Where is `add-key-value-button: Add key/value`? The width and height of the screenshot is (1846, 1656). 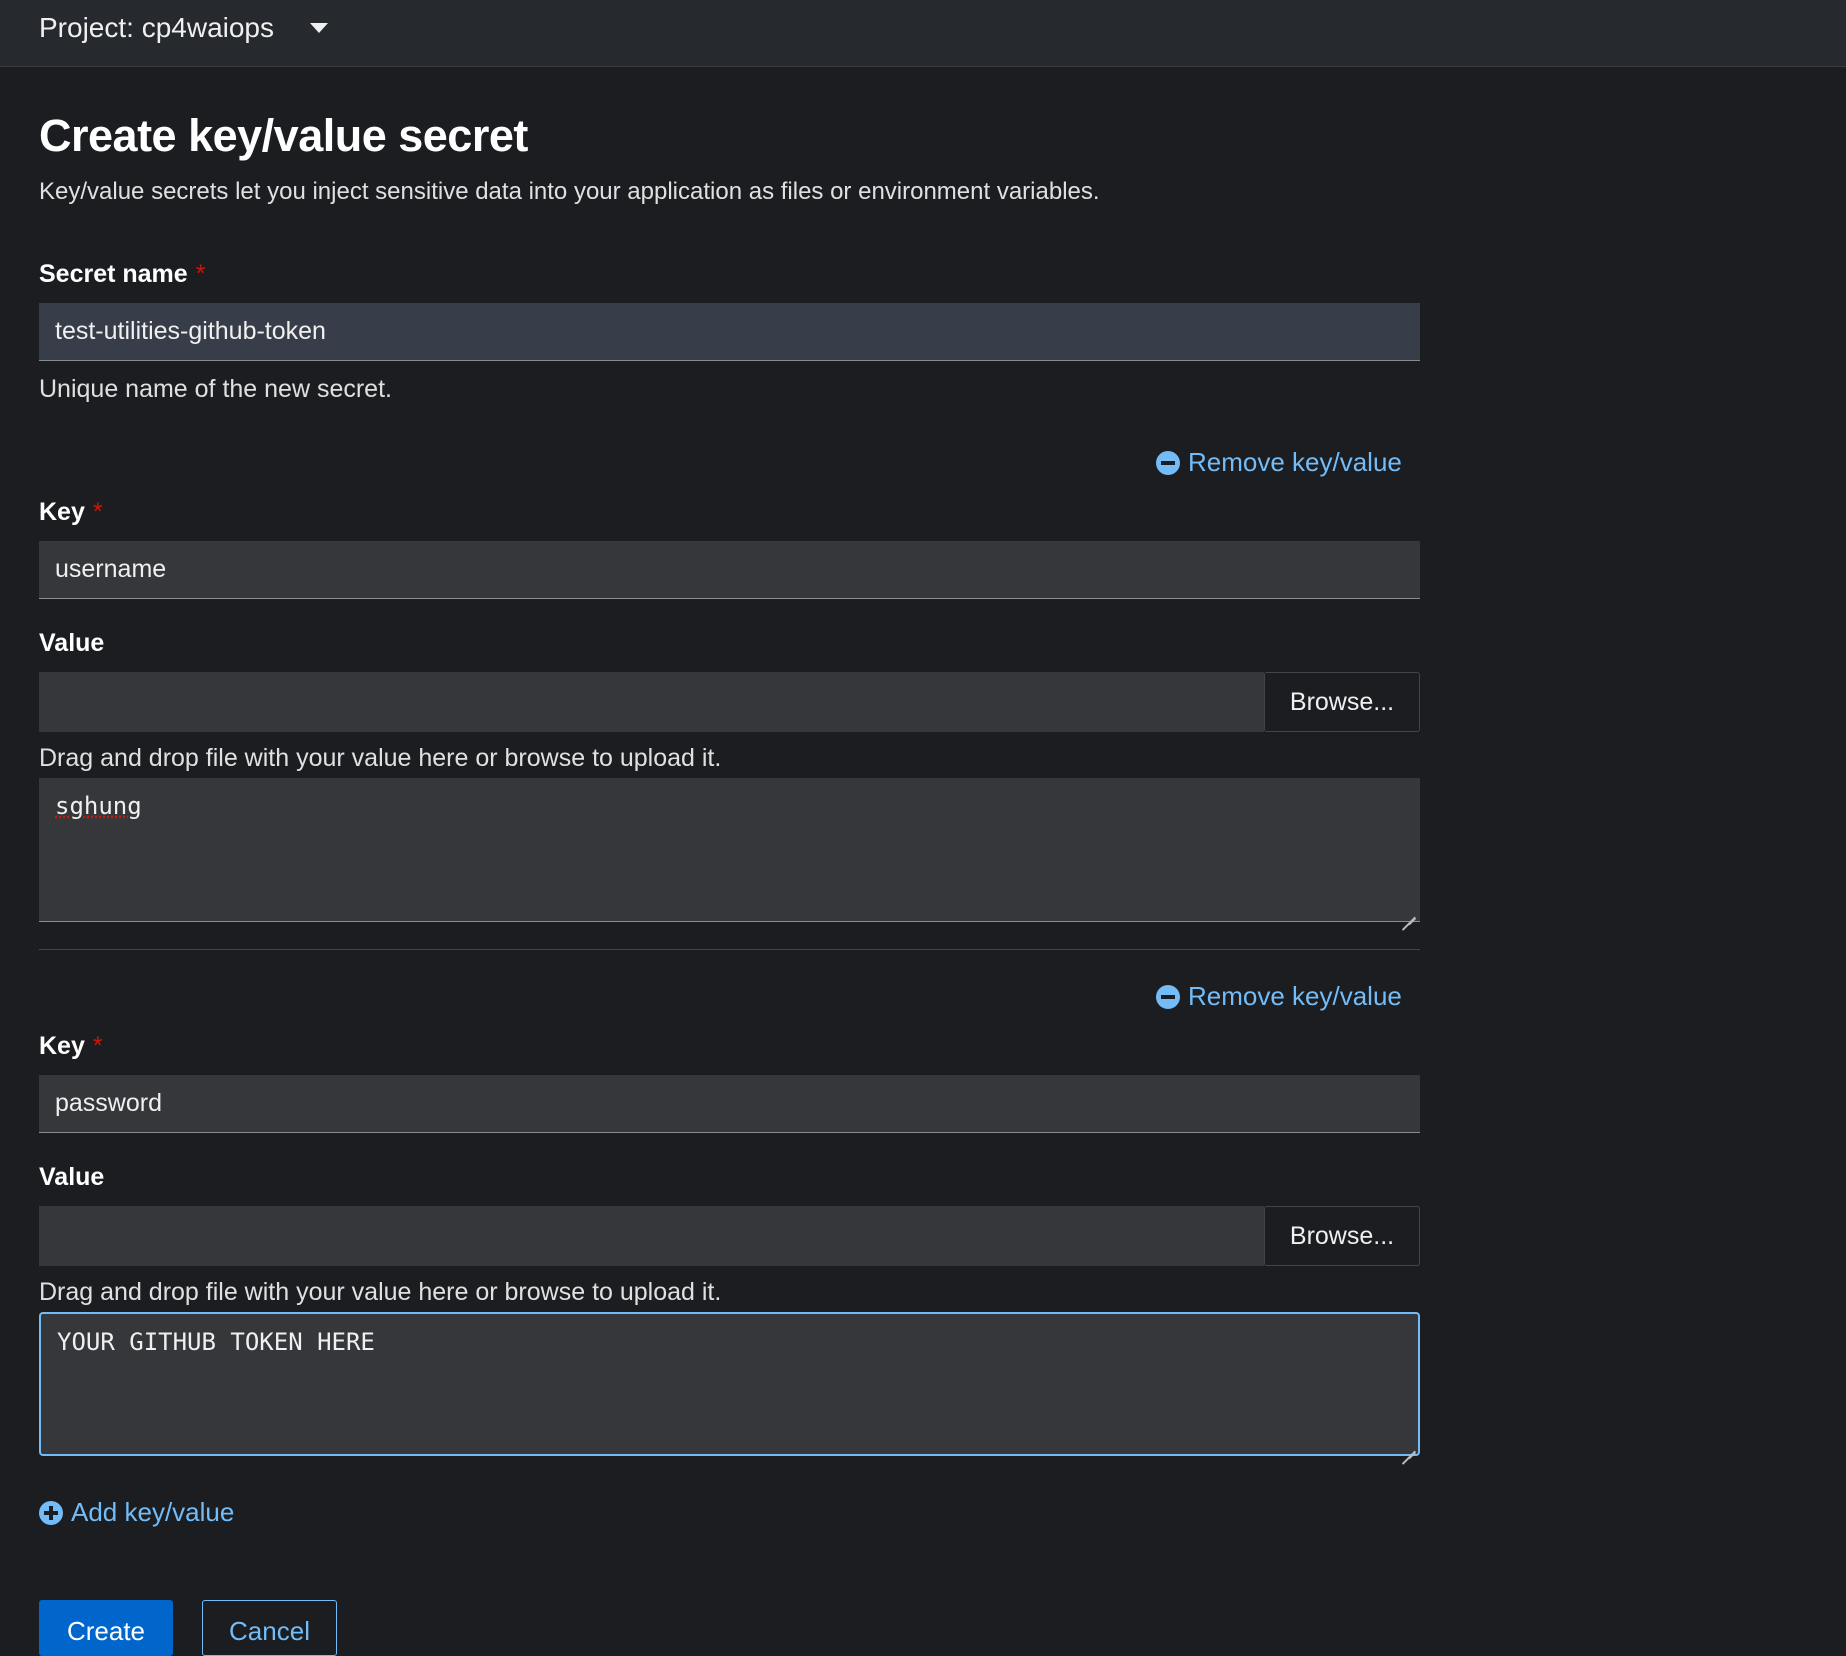
add-key-value-button: Add key/value is located at coordinates (136, 1512).